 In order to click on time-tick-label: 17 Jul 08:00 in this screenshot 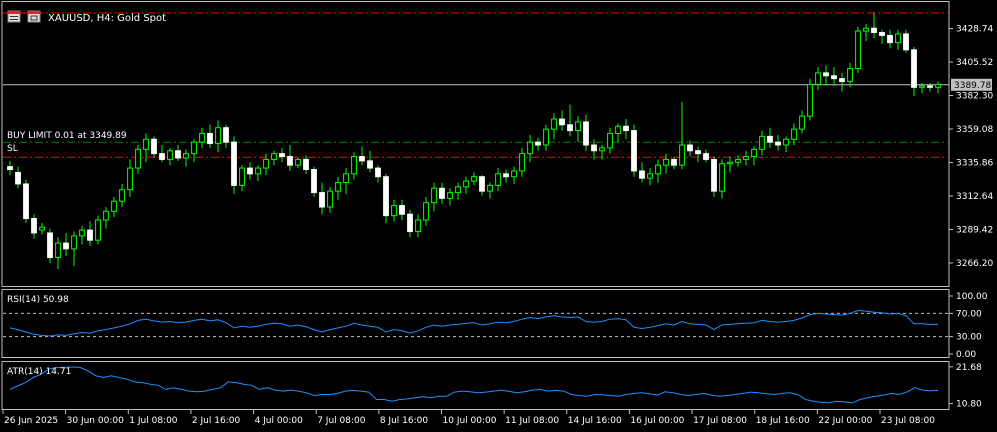, I will do `click(720, 421)`.